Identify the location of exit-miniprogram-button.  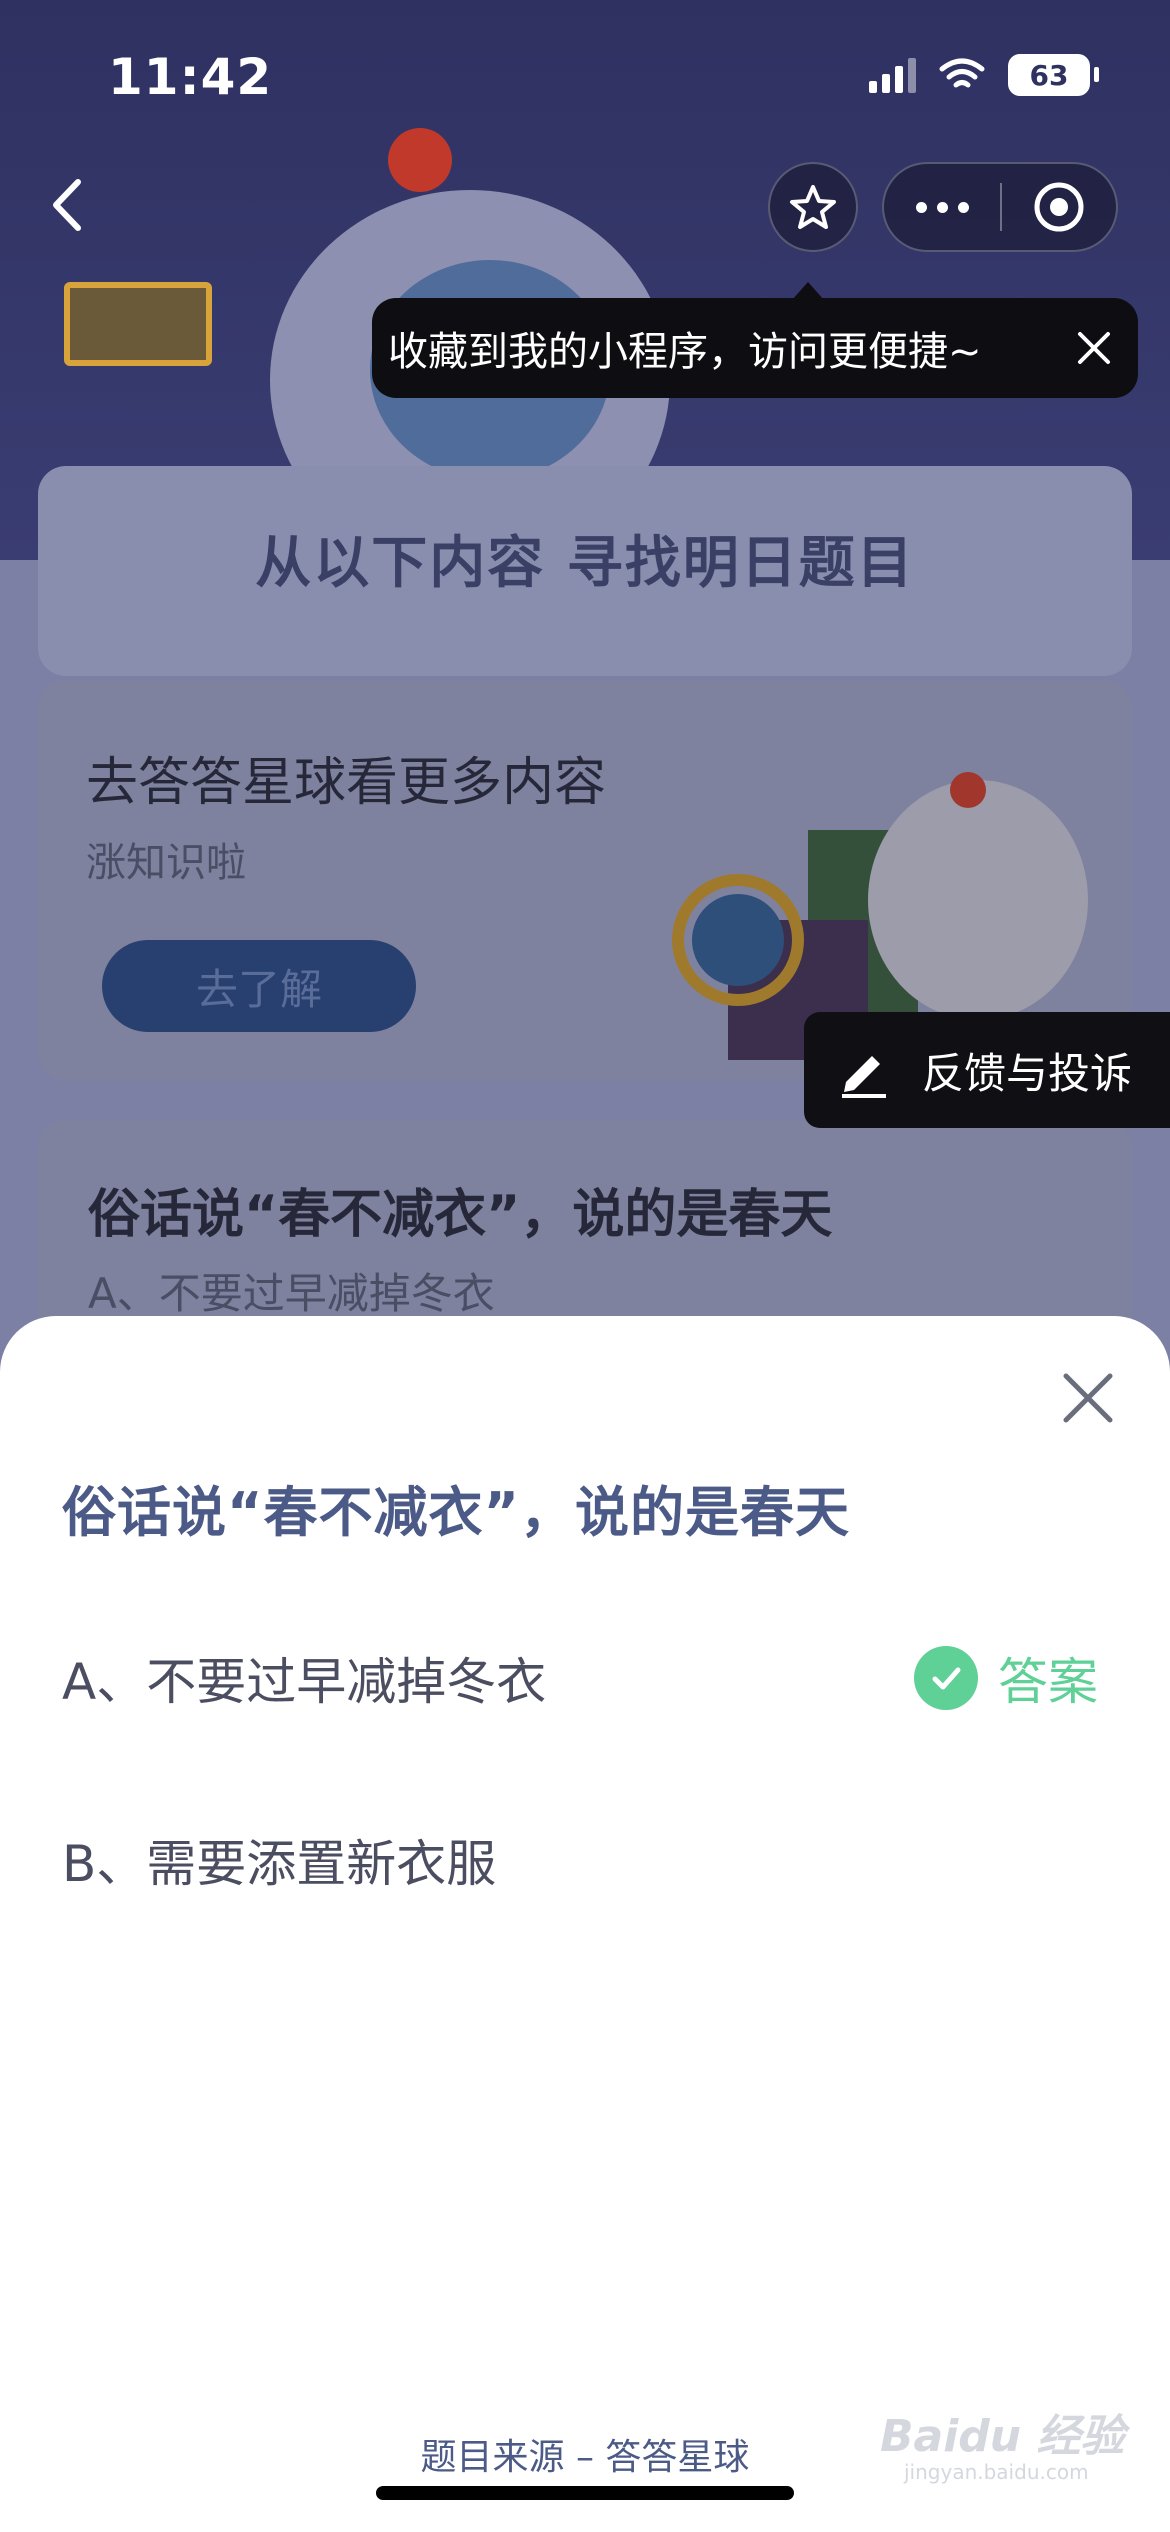
(1059, 207).